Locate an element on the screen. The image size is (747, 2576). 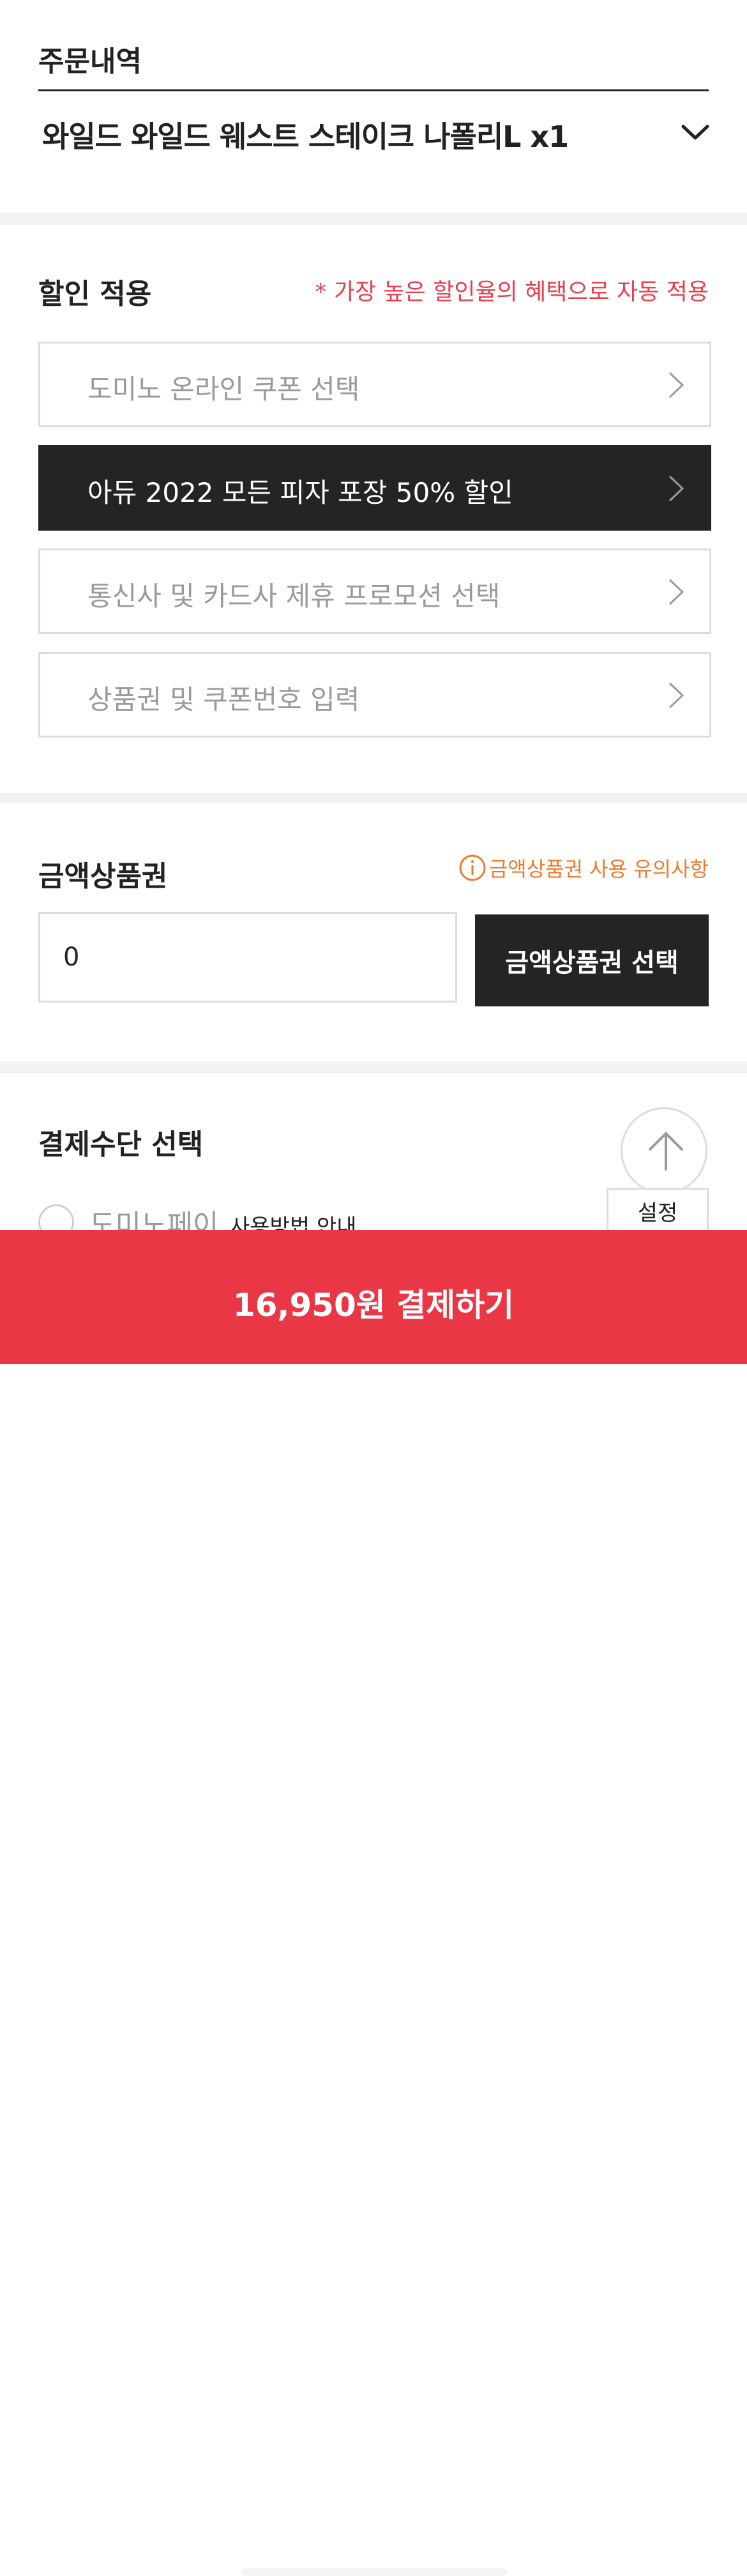
discount-option-partner-promo: 통신사 및 카드사 제휴 프로모션 선택 is located at coordinates (374, 591).